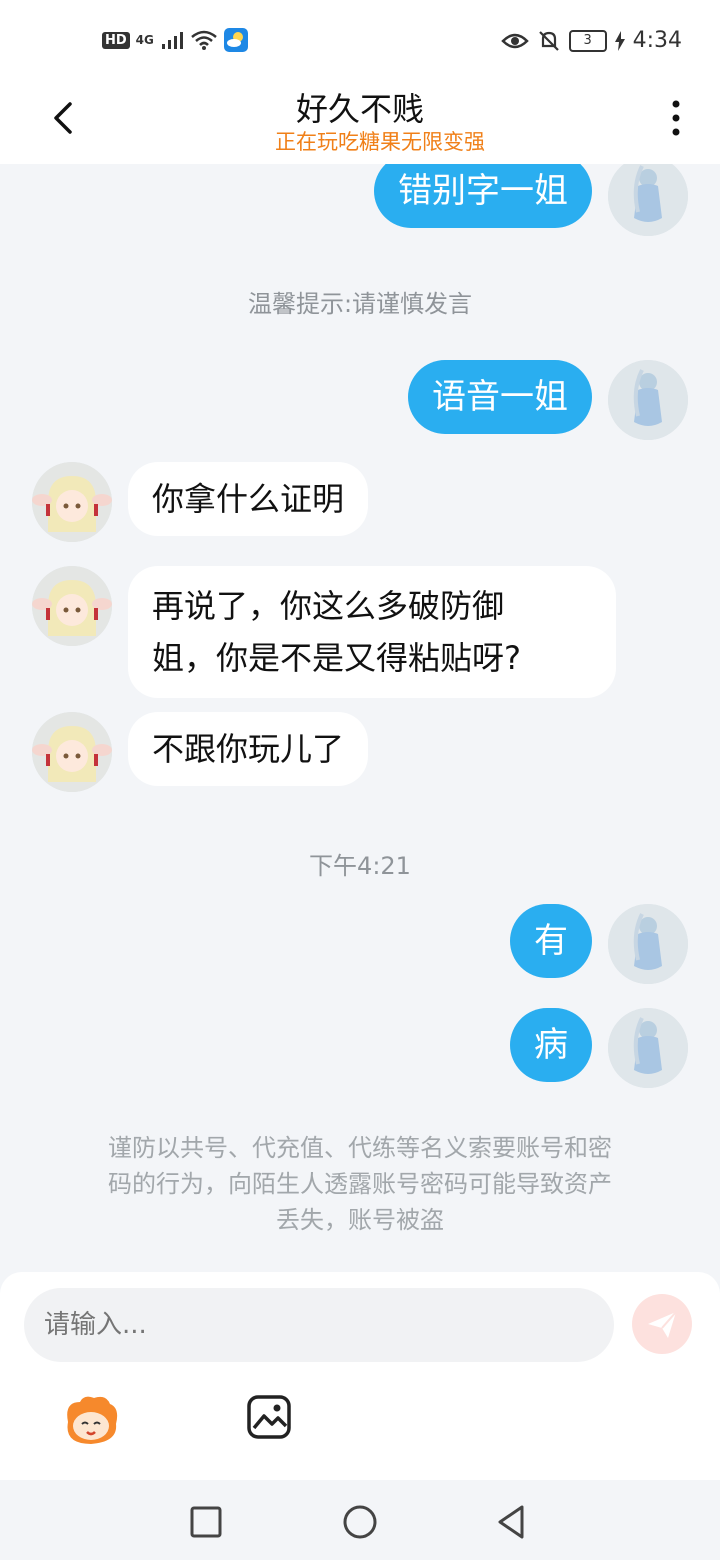  What do you see at coordinates (657, 40) in the screenshot?
I see `clock: 4:34` at bounding box center [657, 40].